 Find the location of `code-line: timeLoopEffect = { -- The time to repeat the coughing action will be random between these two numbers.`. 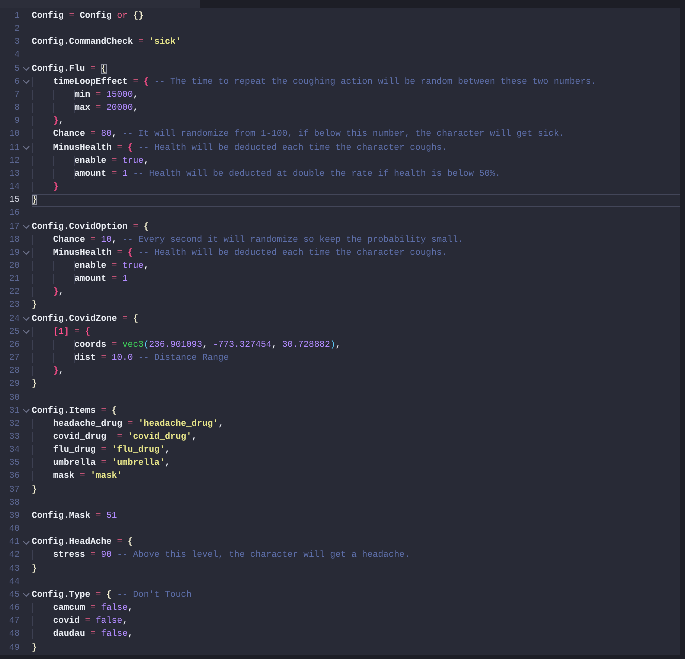

code-line: timeLoopEffect = { -- The time to repeat the coughing action will be random between these two numbers. is located at coordinates (356, 82).